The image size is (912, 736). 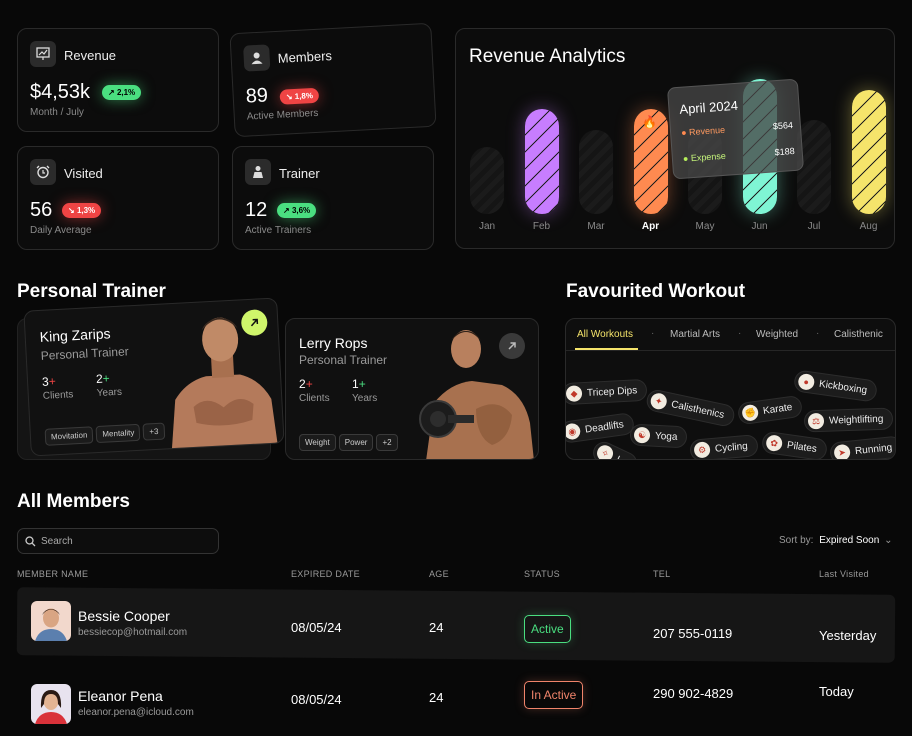 What do you see at coordinates (304, 96) in the screenshot?
I see `change-value: 1,8%` at bounding box center [304, 96].